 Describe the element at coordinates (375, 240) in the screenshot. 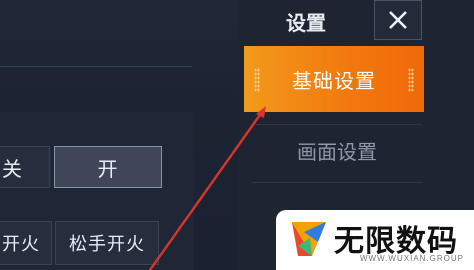

I see `watermark-badge: 无限数码 WWW.WUXIAN.GROUP` at that location.